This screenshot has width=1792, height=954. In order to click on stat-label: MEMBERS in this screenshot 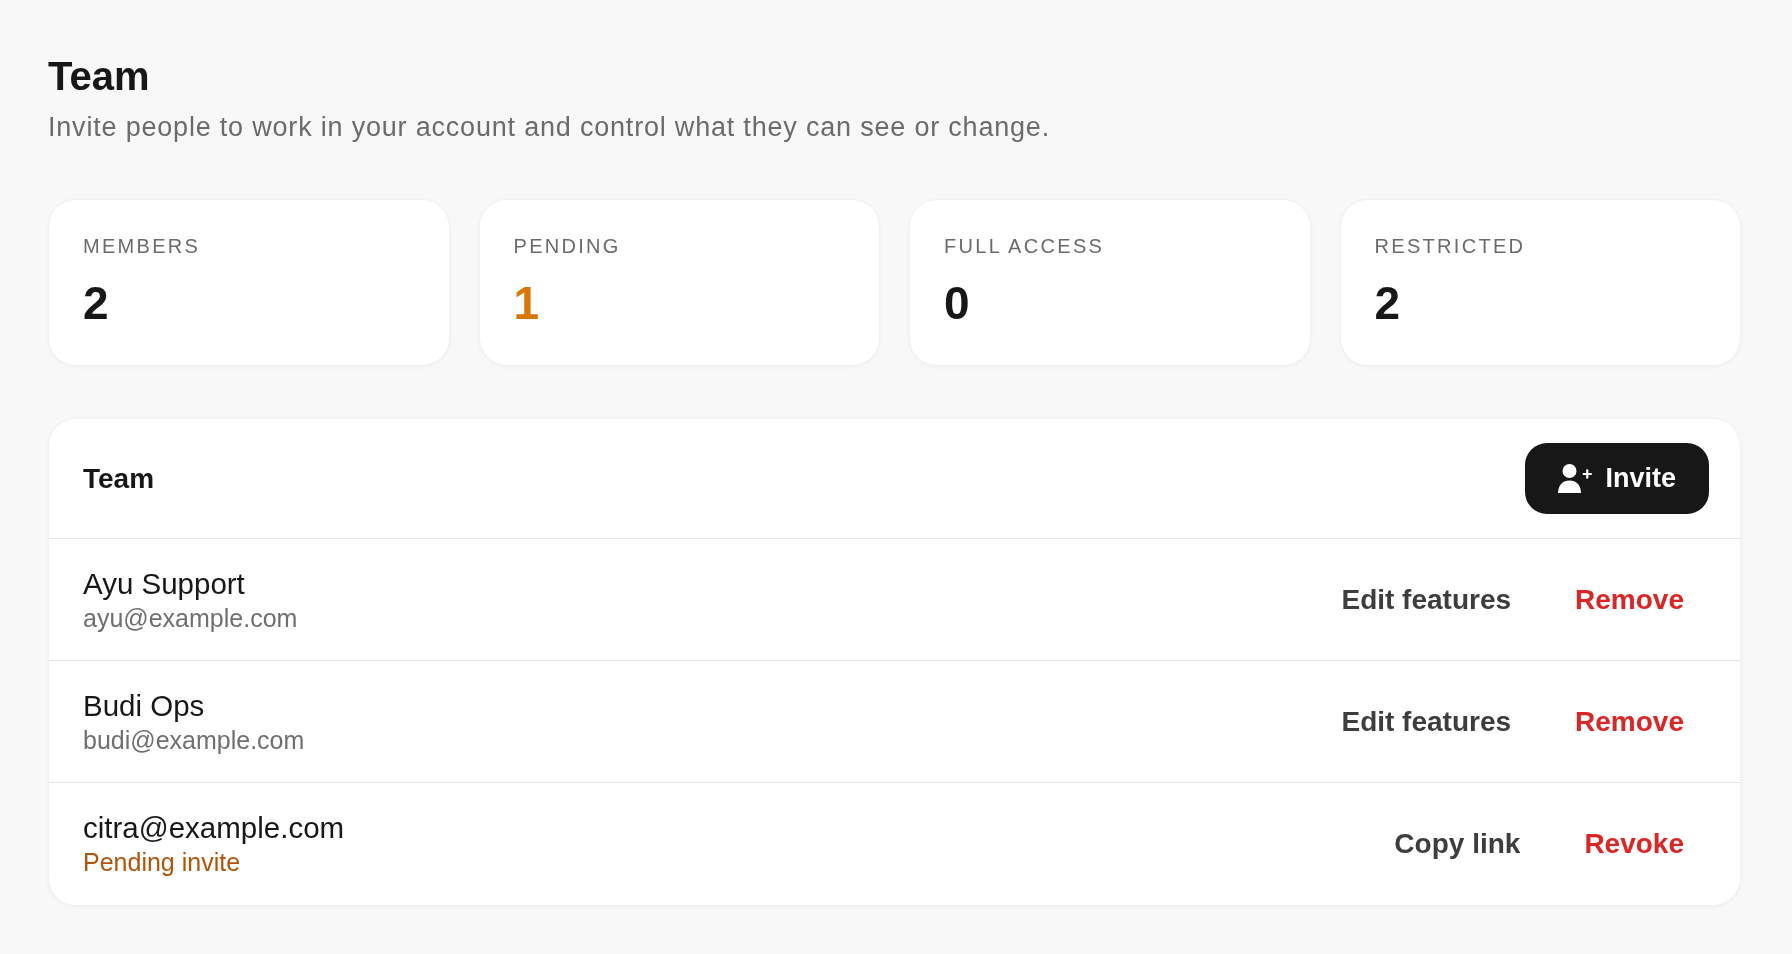, I will do `click(142, 246)`.